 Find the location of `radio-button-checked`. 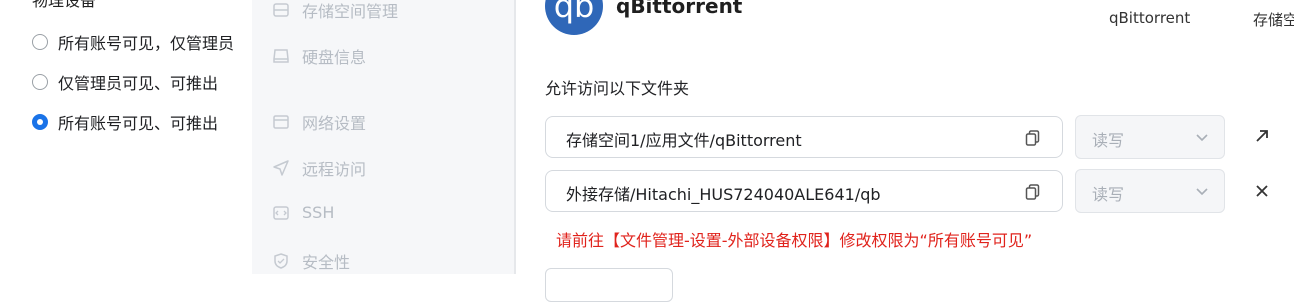

radio-button-checked is located at coordinates (40, 122).